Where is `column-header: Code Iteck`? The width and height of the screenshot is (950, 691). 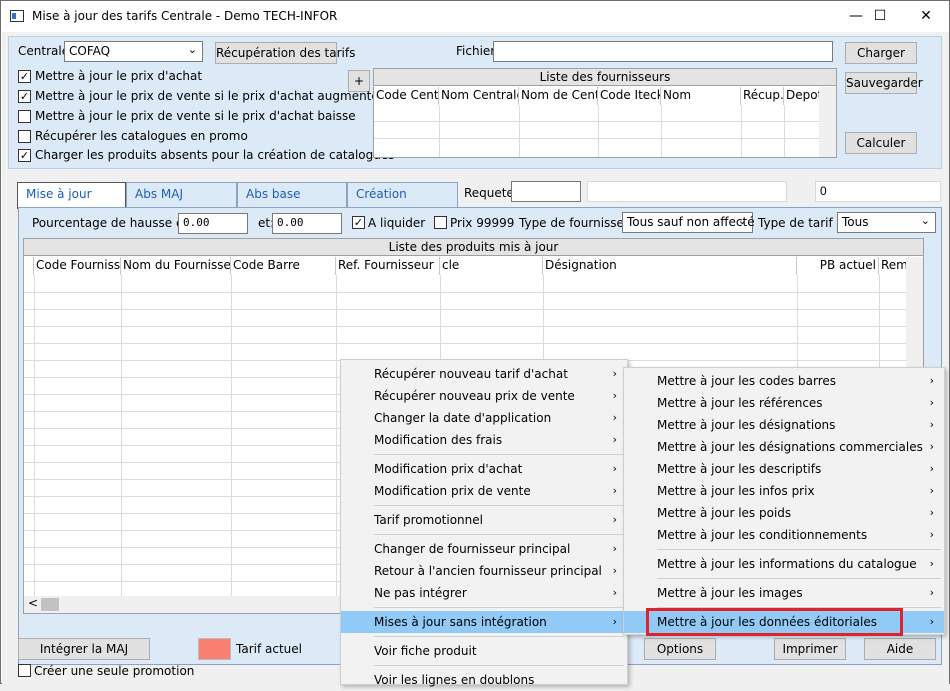
column-header: Code Iteck is located at coordinates (629, 96).